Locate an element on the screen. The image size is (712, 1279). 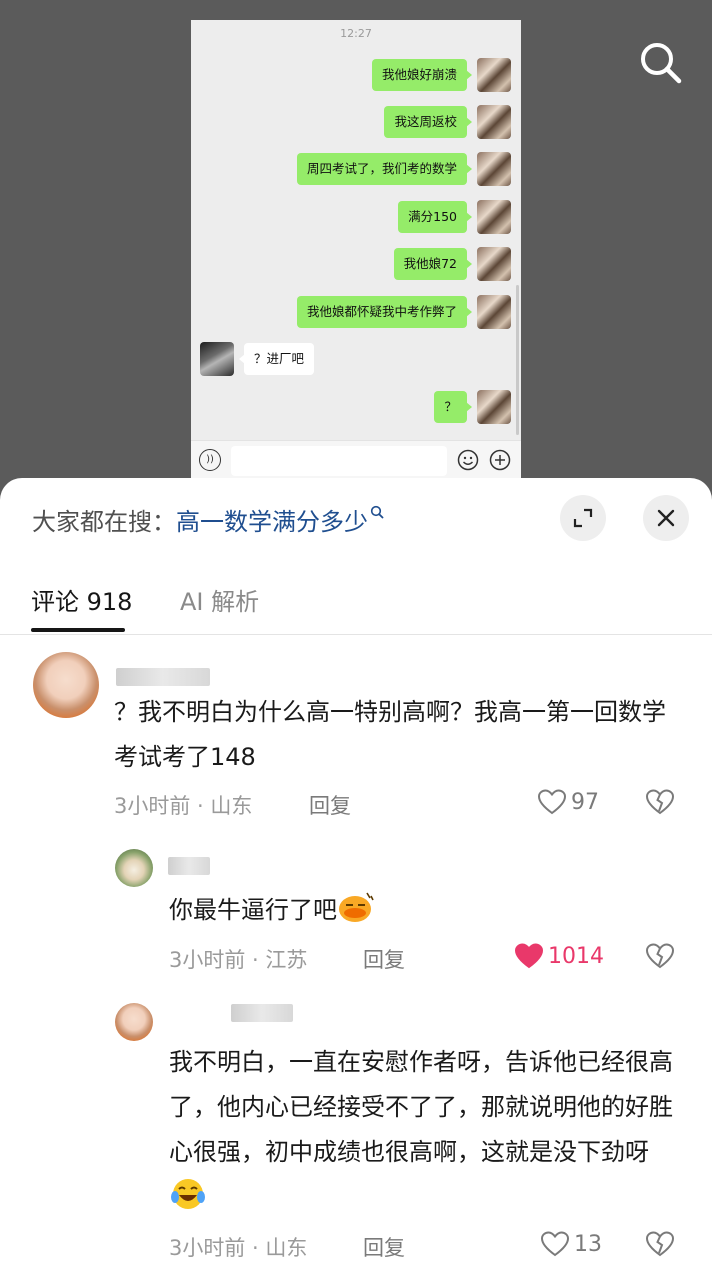
chat-input-field is located at coordinates (339, 461).